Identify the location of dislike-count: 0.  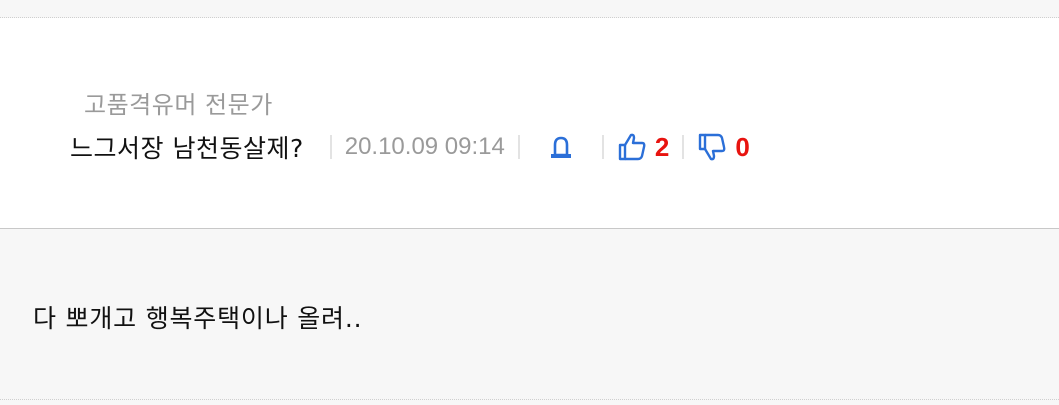
(742, 146).